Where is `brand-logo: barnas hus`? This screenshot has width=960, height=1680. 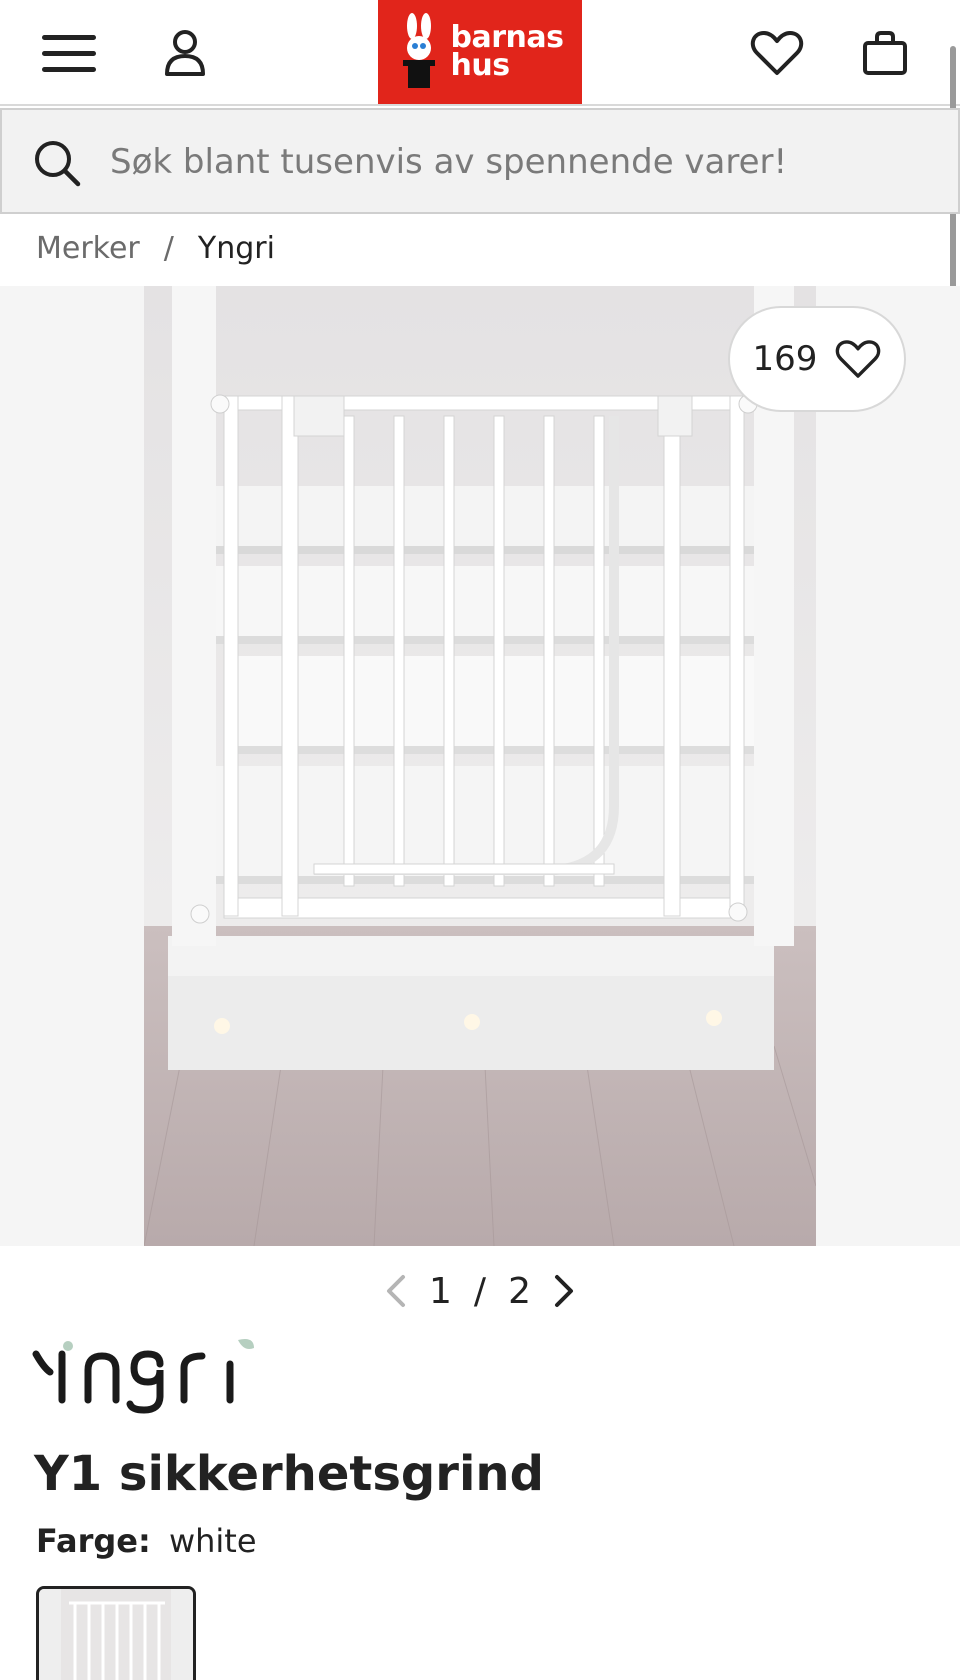 brand-logo: barnas hus is located at coordinates (480, 52).